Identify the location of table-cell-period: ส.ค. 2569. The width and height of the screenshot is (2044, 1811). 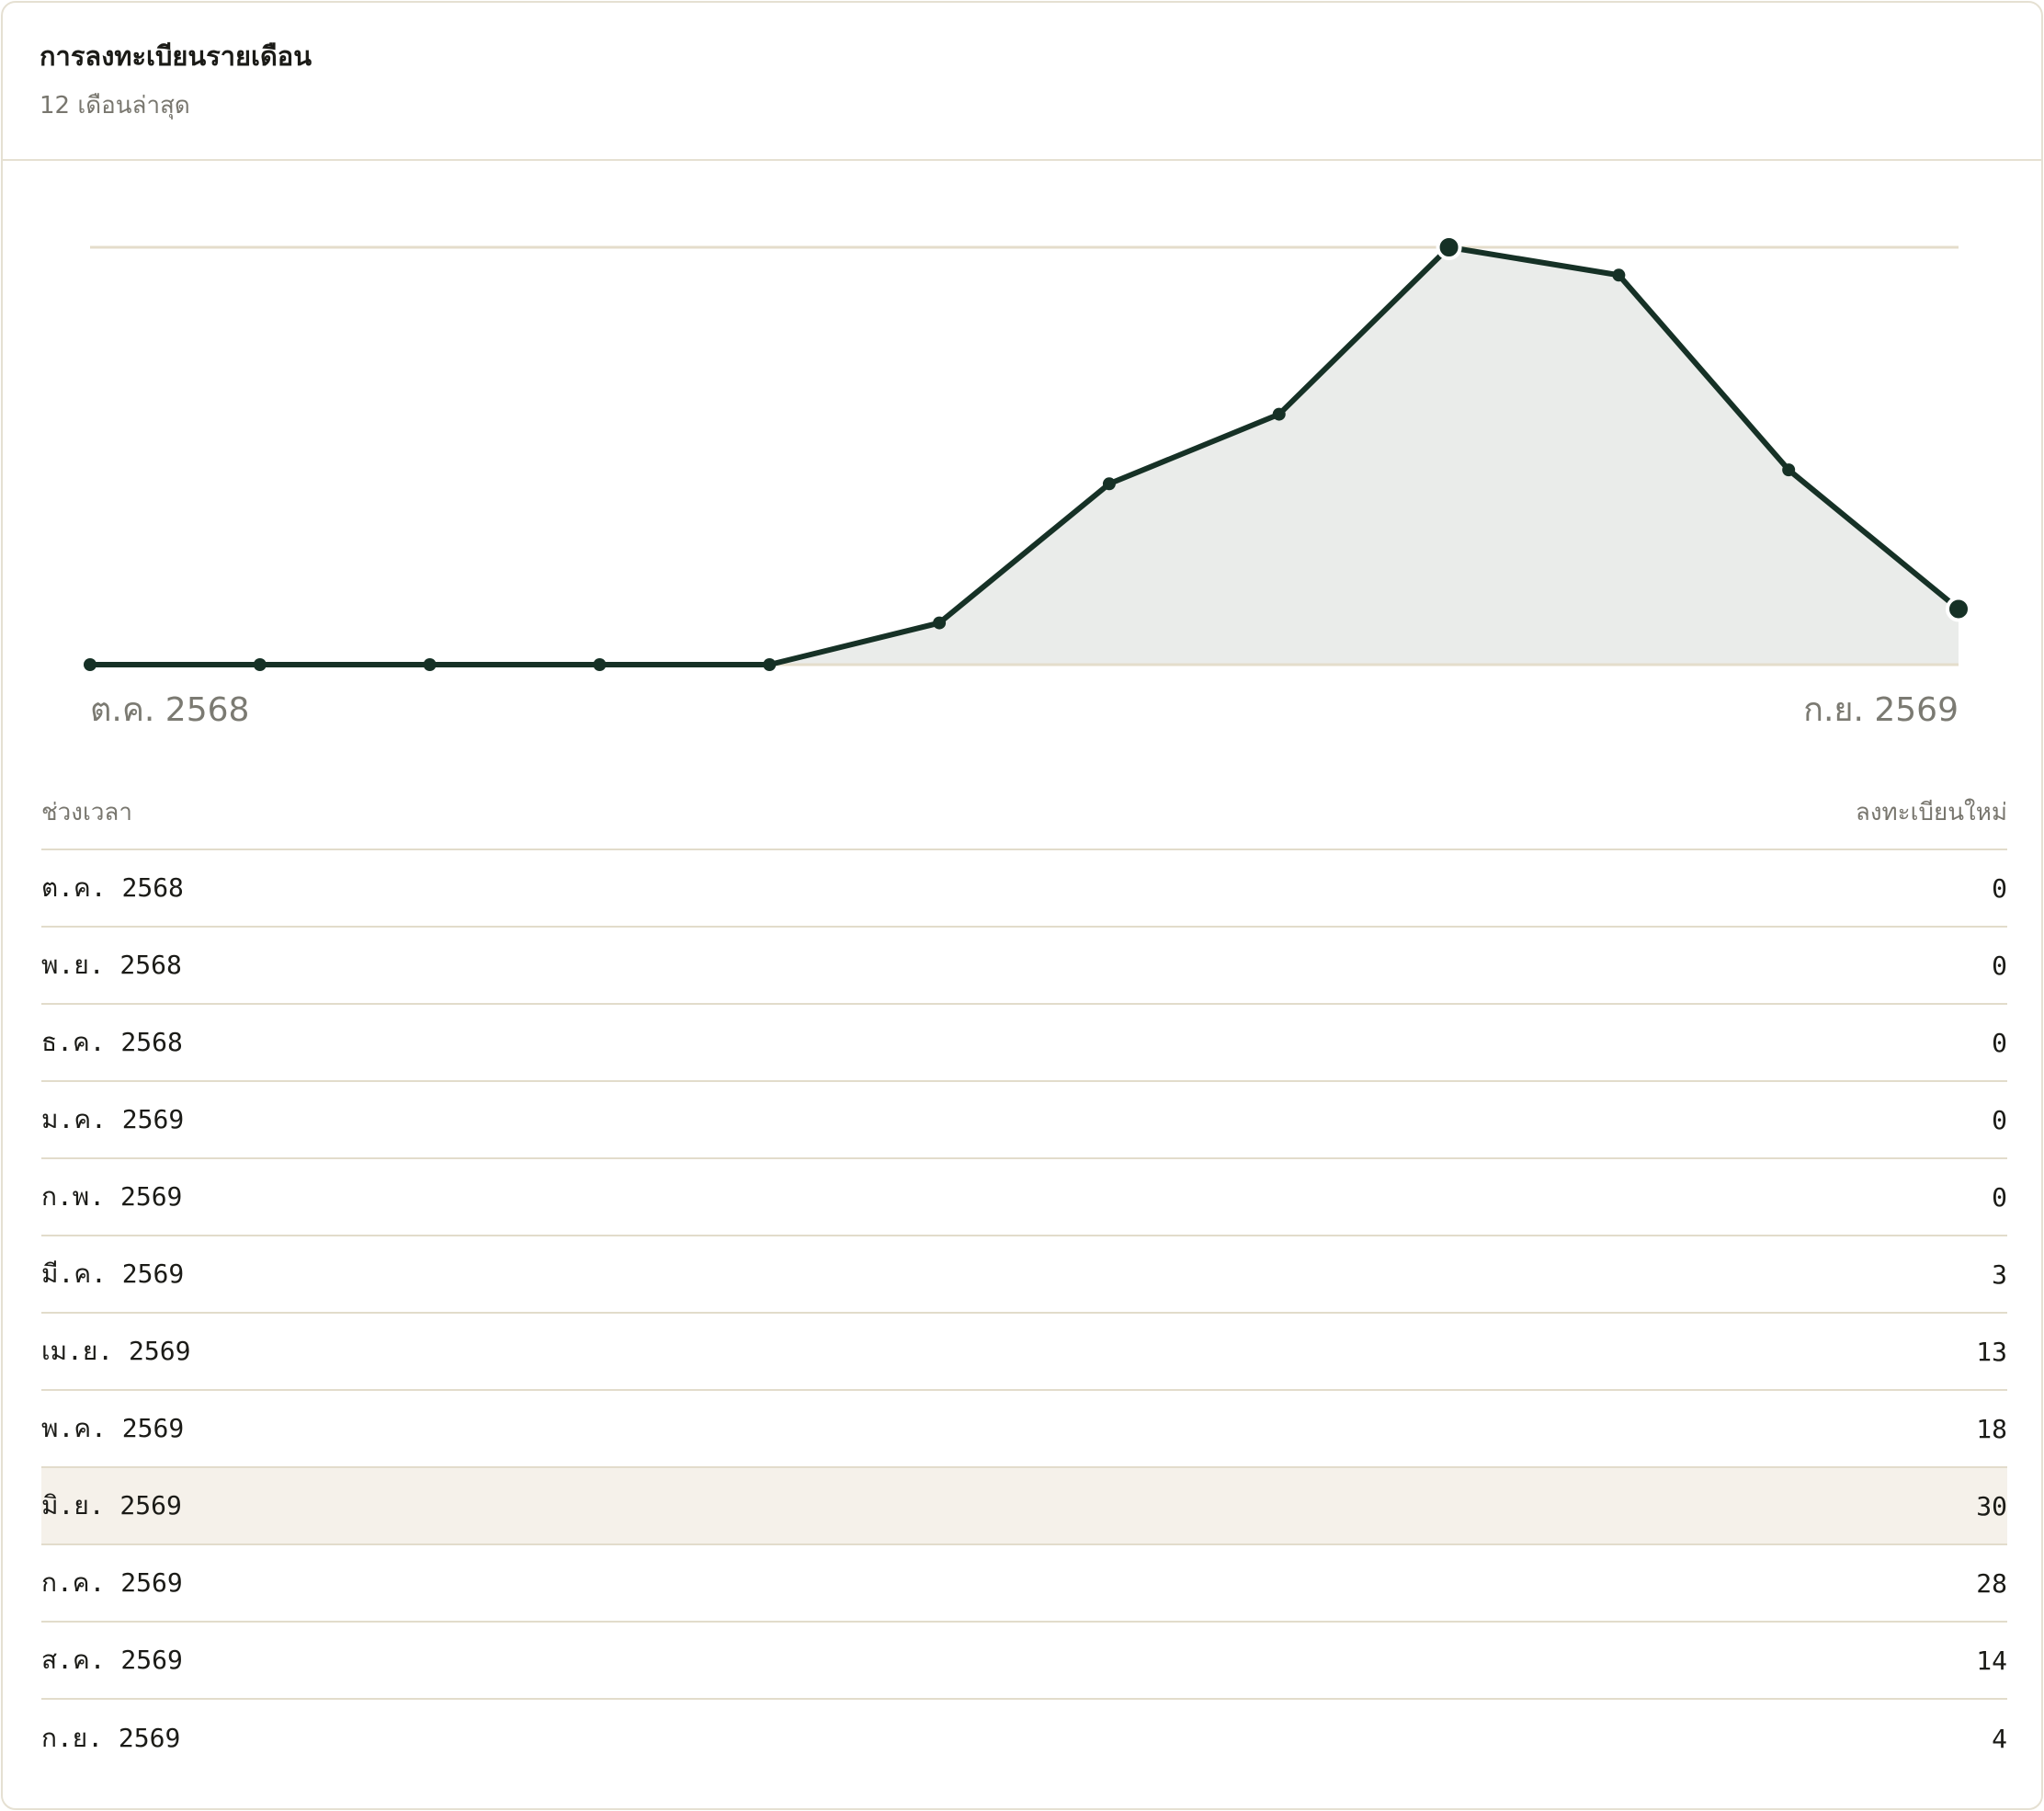
(112, 1660).